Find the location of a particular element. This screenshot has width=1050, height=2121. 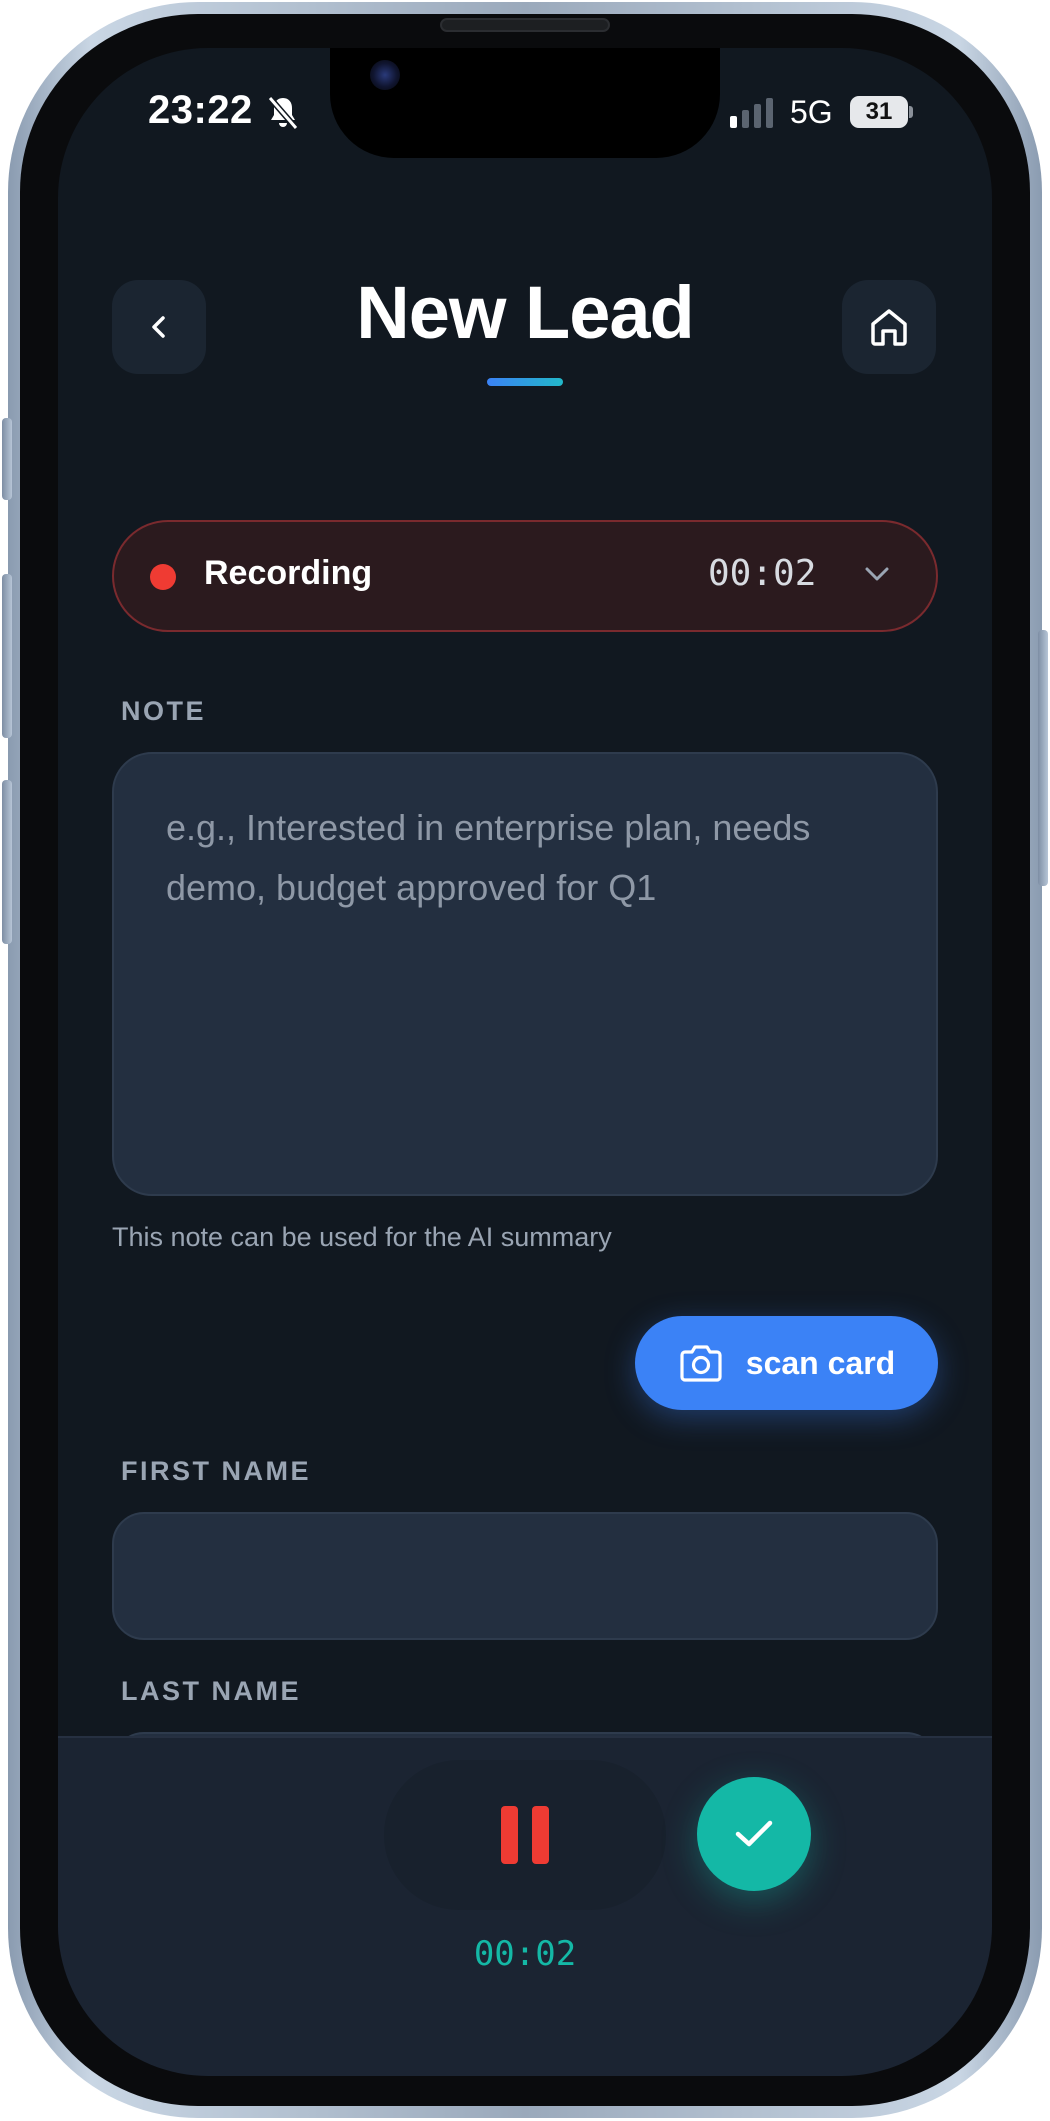

battery-level: 31 is located at coordinates (879, 111).